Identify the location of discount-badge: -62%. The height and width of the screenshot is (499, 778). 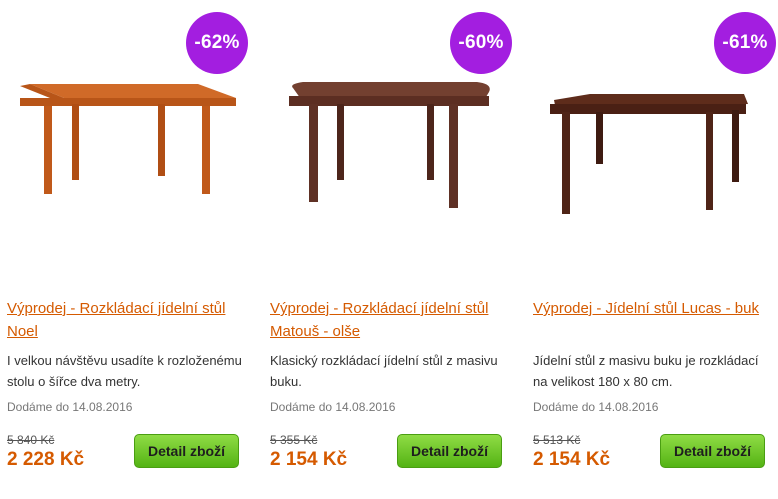
(217, 43).